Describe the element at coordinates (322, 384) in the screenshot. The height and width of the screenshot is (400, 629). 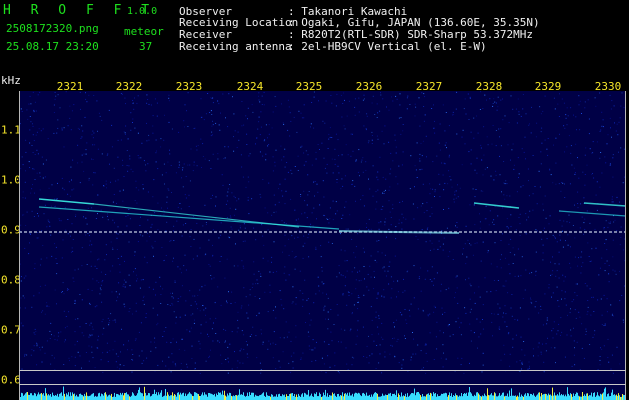
I see `reference-line-lower` at that location.